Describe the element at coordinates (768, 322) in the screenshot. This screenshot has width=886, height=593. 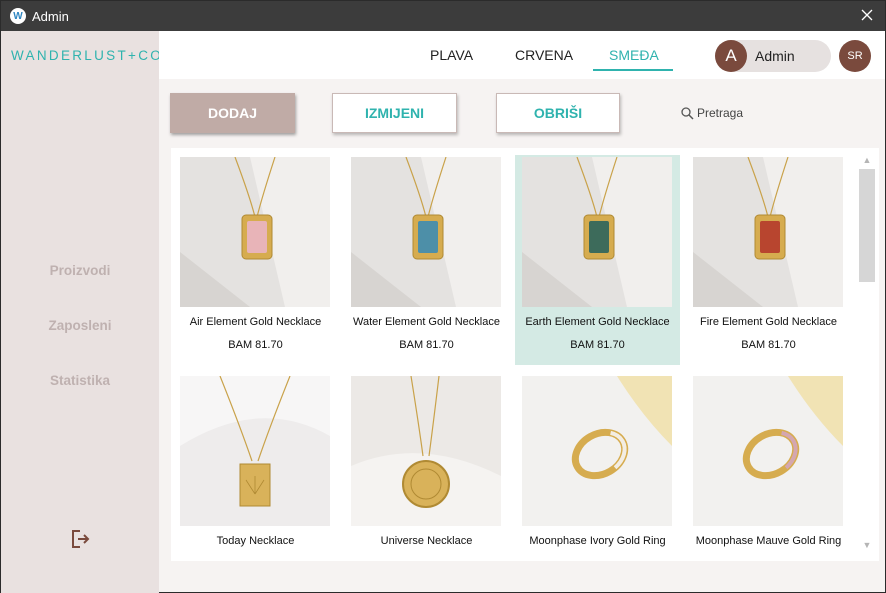
I see `product-name: Fire Element Gold Necklace` at that location.